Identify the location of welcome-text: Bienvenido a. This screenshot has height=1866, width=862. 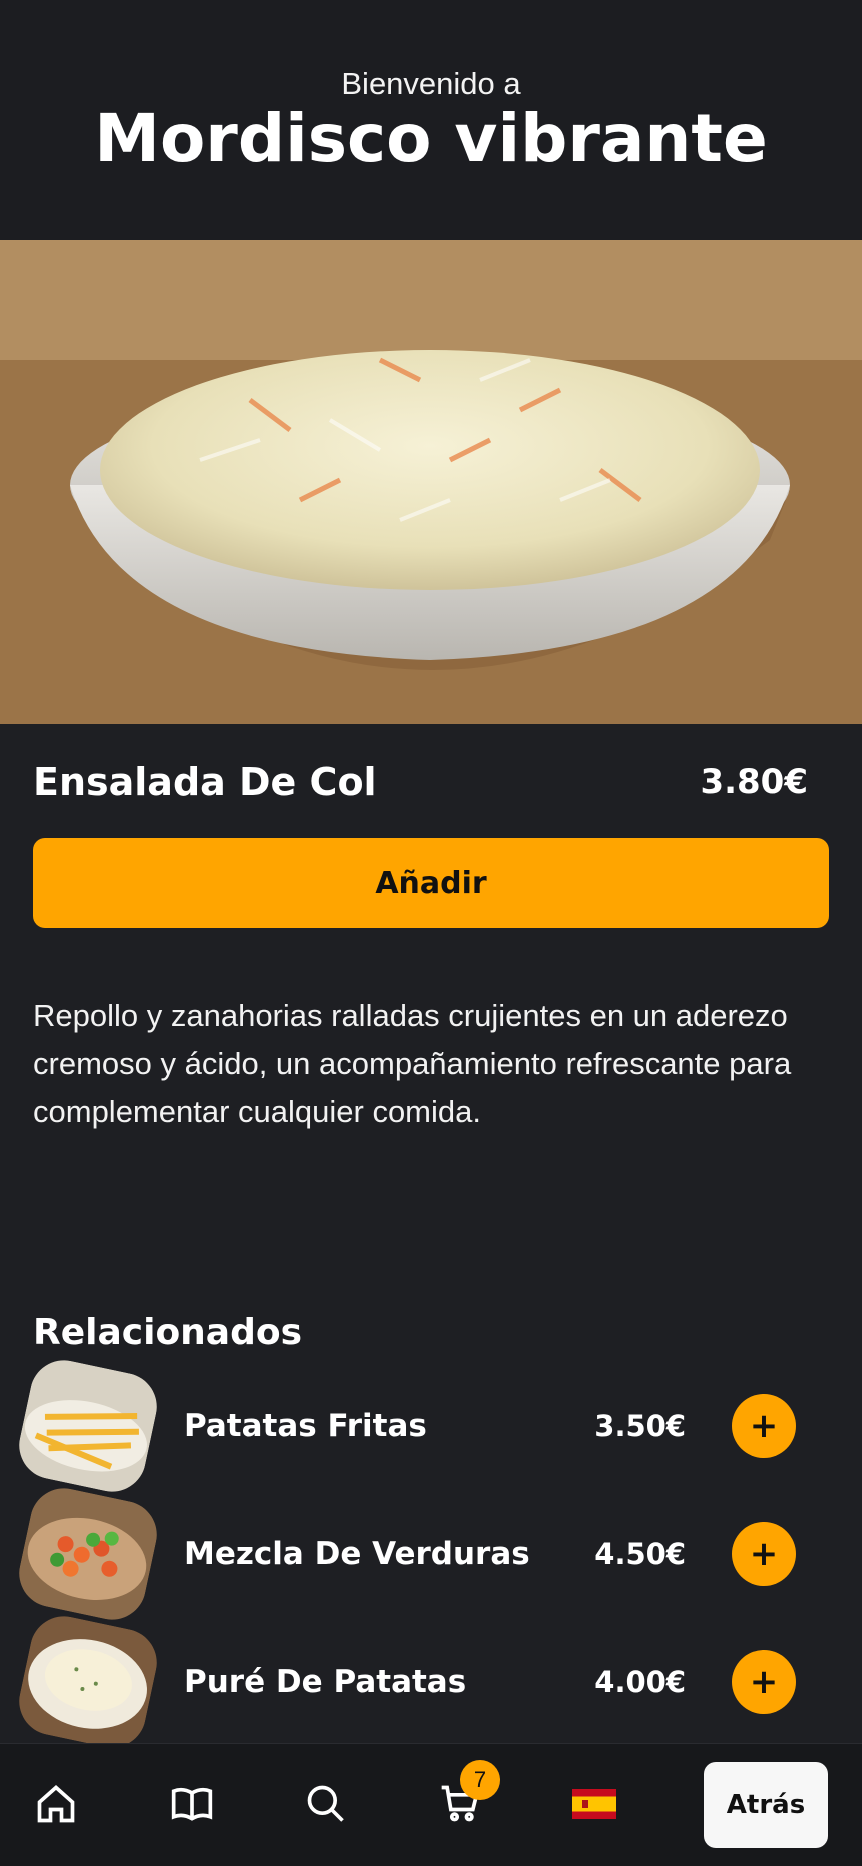
(431, 83).